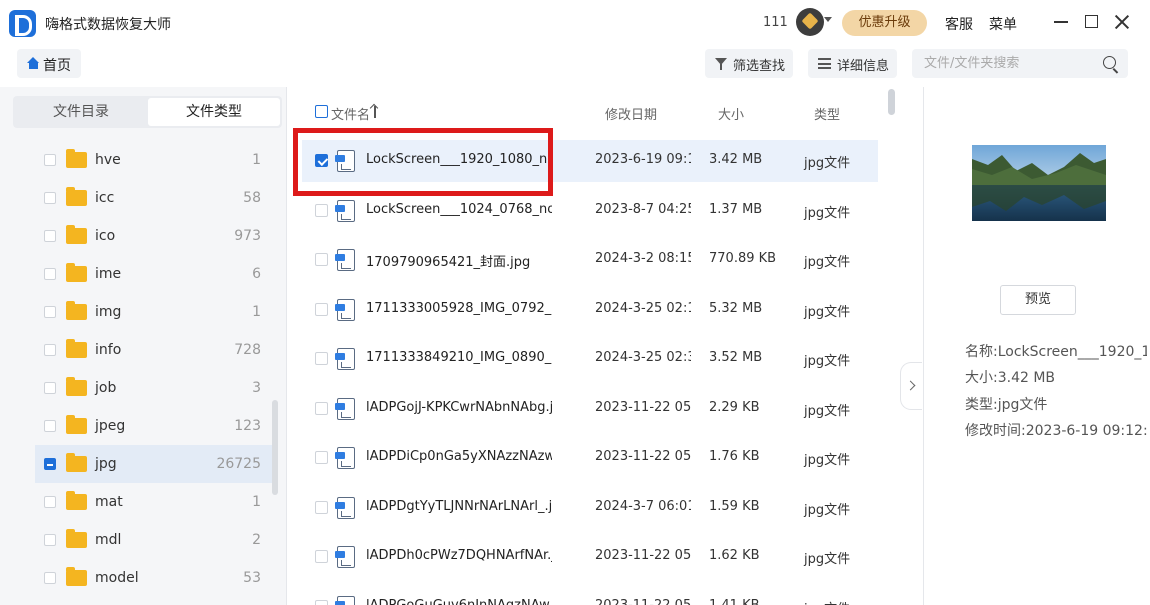 This screenshot has height=605, width=1150. What do you see at coordinates (153, 274) in the screenshot?
I see `folder-item-ime: ime 6` at bounding box center [153, 274].